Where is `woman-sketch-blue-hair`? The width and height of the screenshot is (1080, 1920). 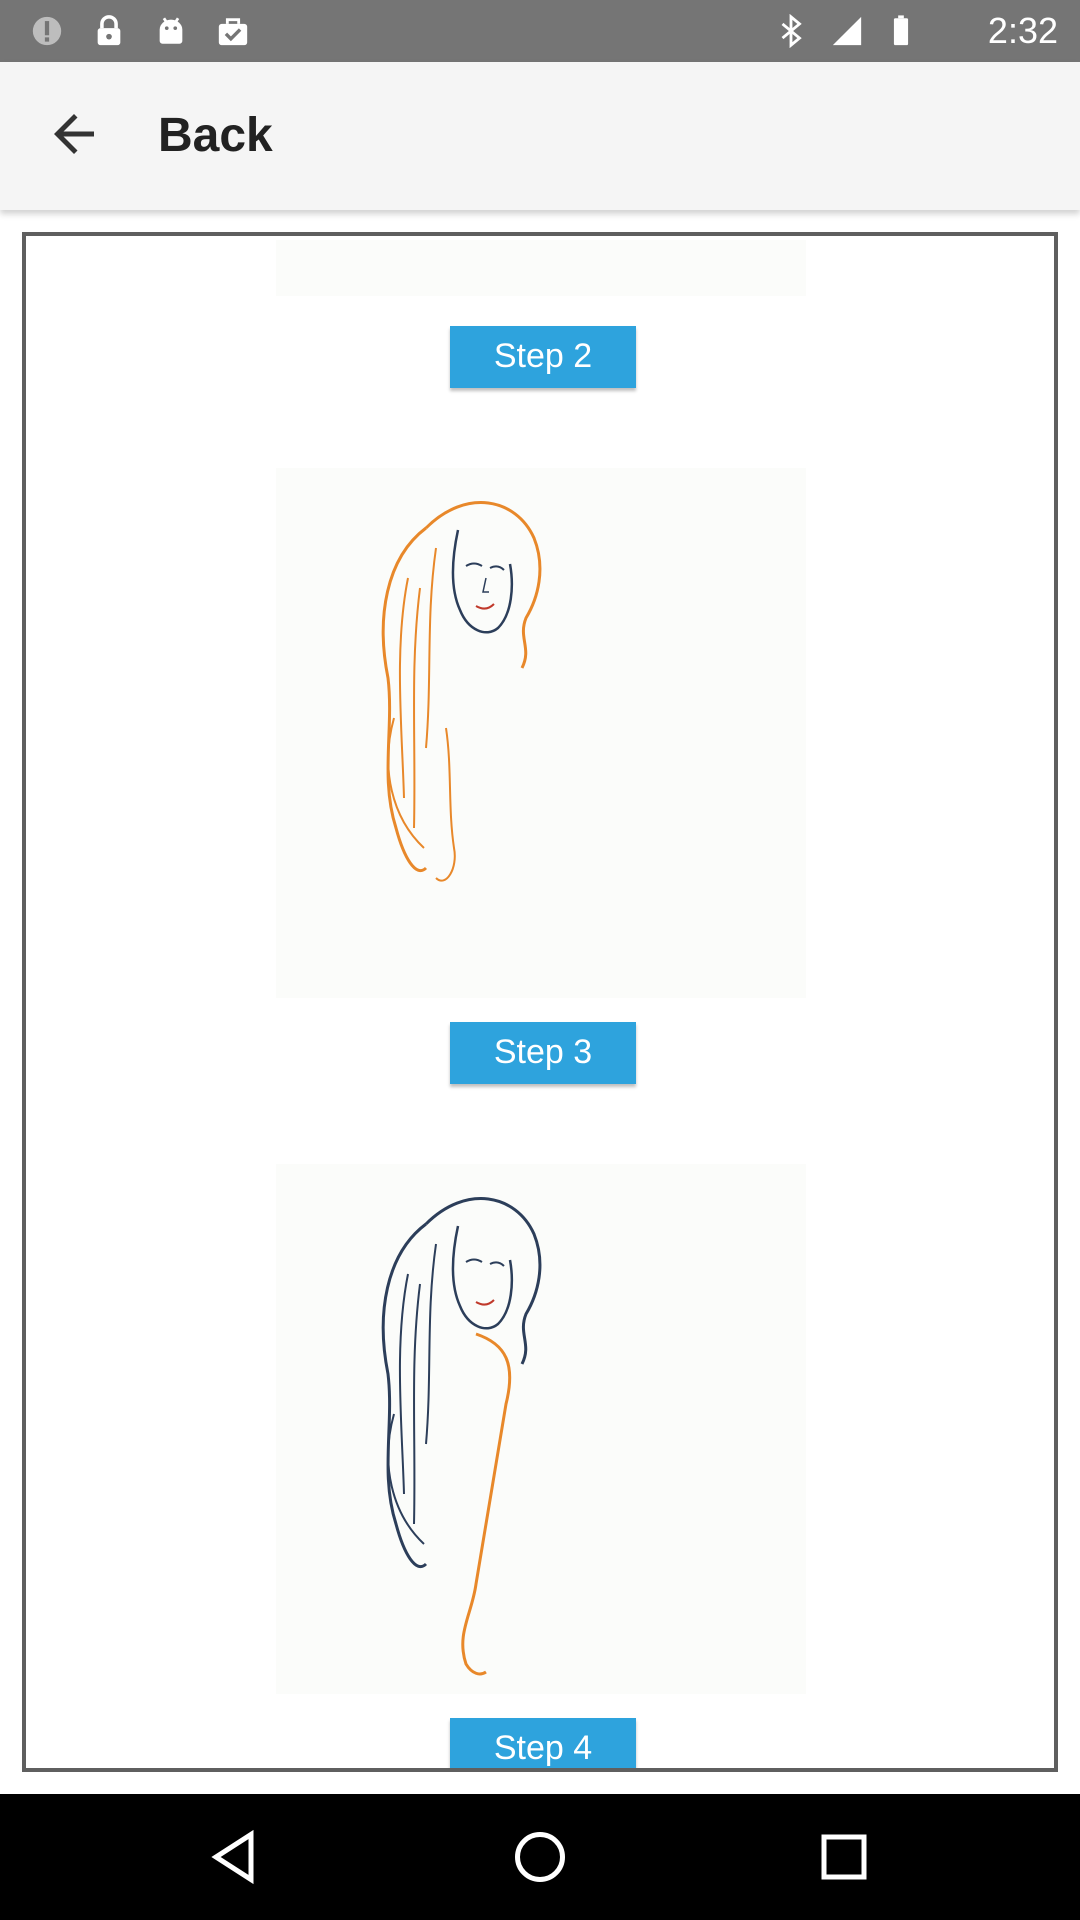 woman-sketch-blue-hair is located at coordinates (461, 1436).